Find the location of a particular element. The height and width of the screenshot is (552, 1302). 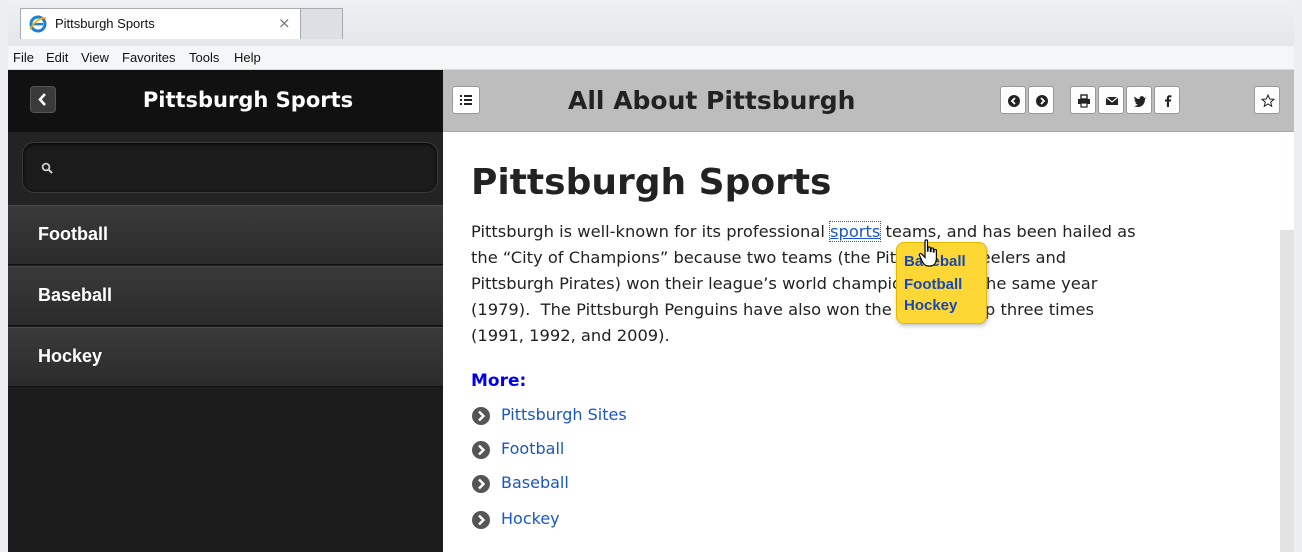

print-button is located at coordinates (1083, 100).